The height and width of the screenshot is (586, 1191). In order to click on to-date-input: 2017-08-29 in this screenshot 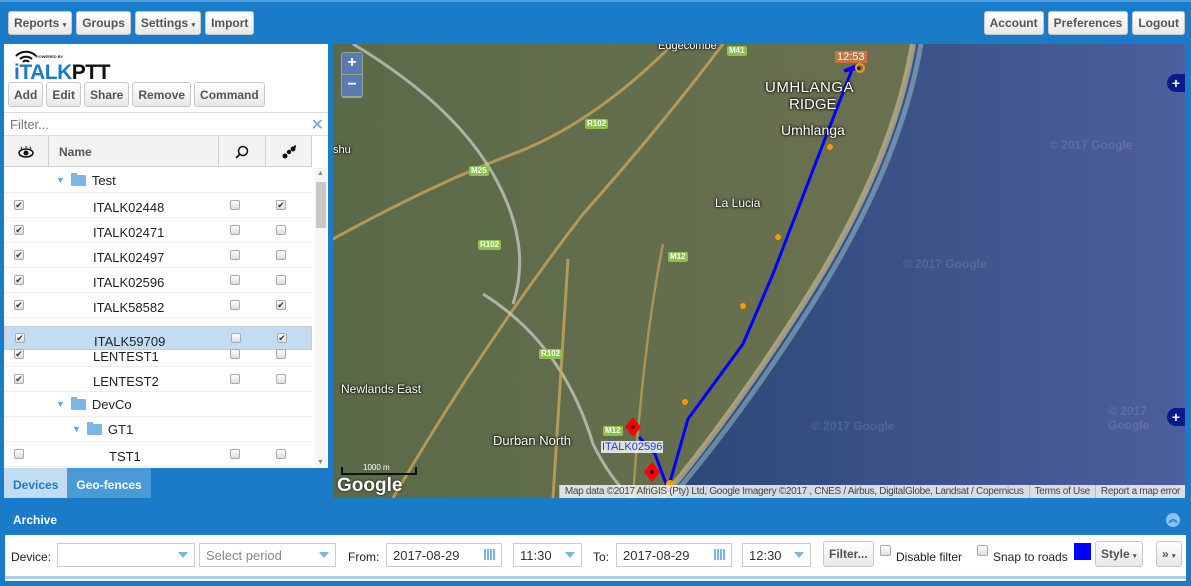, I will do `click(674, 555)`.